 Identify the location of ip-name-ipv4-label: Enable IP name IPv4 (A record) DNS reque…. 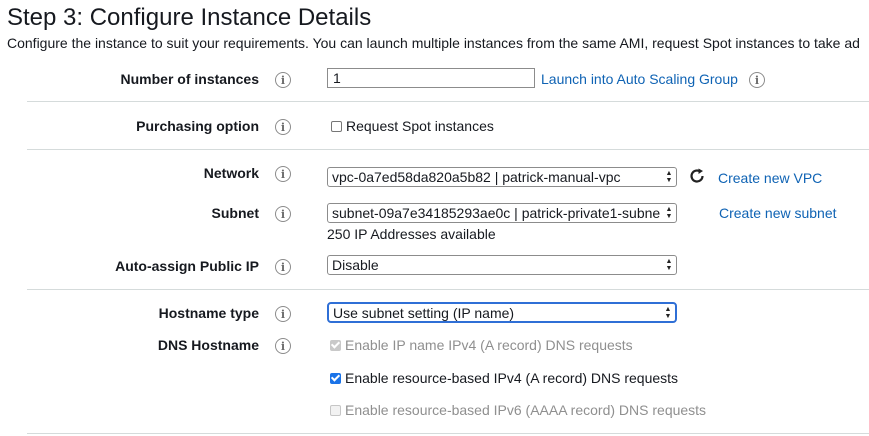
(489, 345).